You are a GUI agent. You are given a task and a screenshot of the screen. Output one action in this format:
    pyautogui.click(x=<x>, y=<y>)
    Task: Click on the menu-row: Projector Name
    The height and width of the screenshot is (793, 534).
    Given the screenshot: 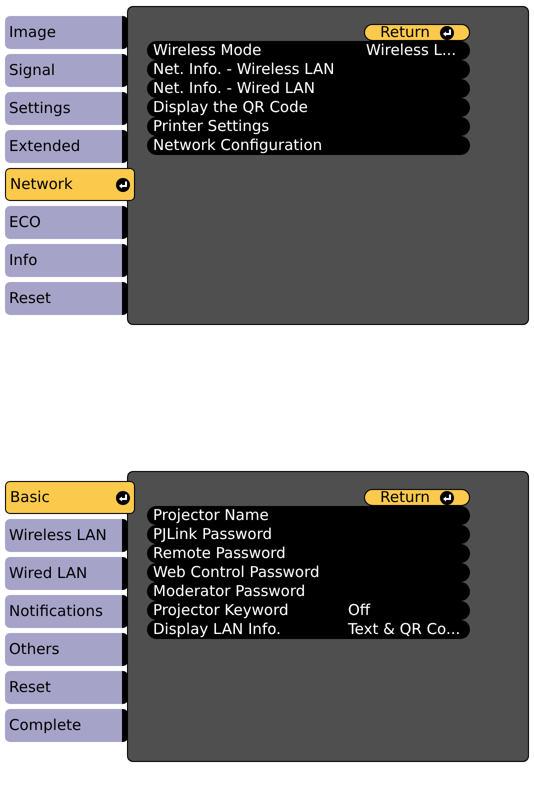 What is the action you would take?
    pyautogui.click(x=308, y=515)
    